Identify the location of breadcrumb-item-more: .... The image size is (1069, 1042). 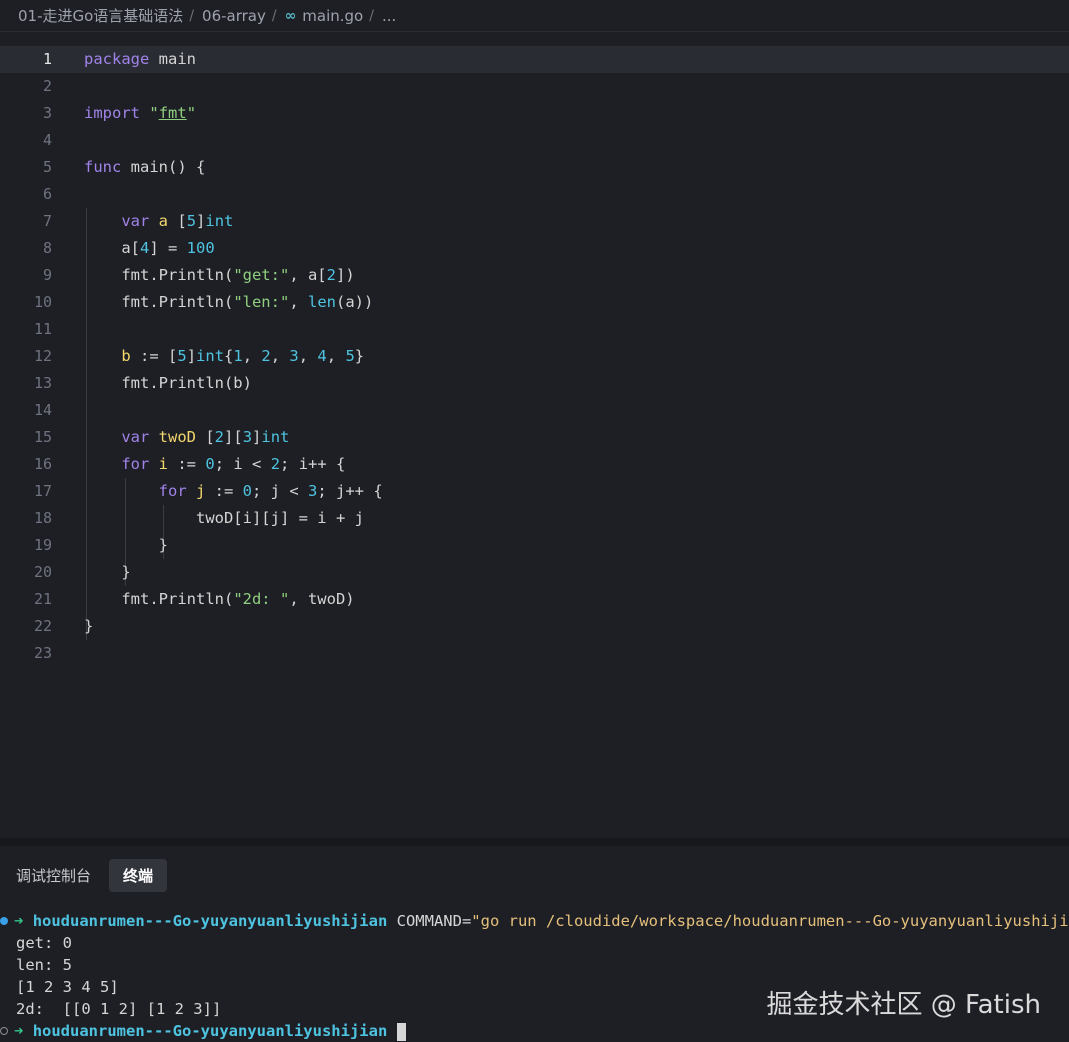
(389, 16).